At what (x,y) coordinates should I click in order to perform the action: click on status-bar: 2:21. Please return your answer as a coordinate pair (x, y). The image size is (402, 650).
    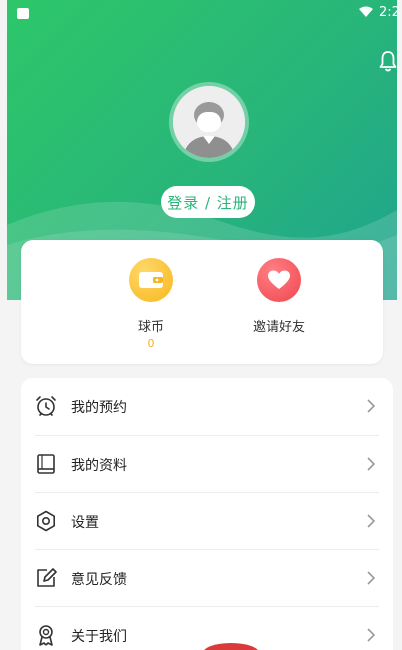
    Looking at the image, I should click on (202, 13).